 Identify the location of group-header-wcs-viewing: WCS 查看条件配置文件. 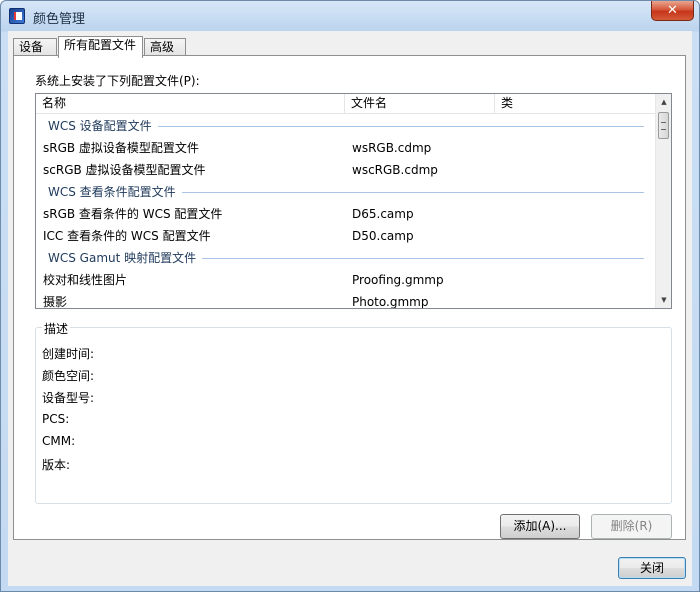
(346, 192).